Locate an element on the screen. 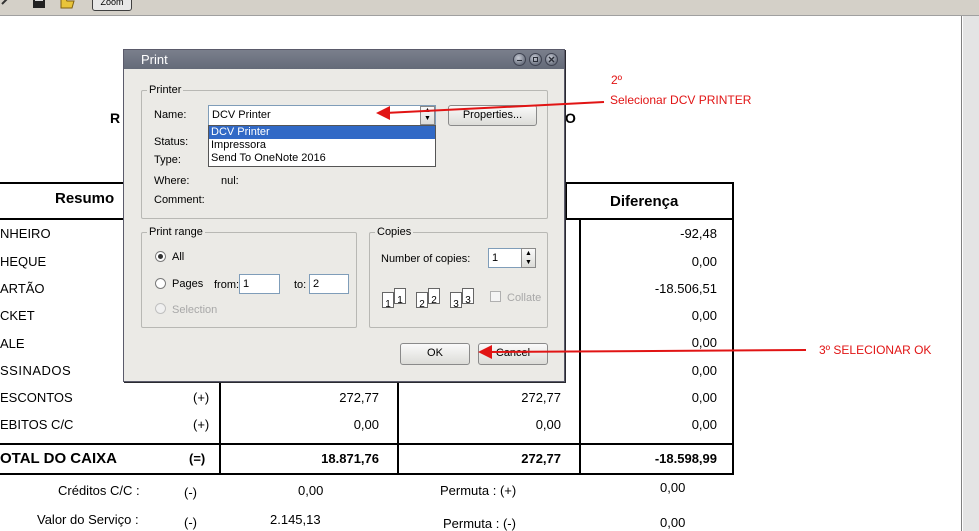 The width and height of the screenshot is (979, 531). annotation-step2-text: Selecionar DCV PRINTER is located at coordinates (681, 100).